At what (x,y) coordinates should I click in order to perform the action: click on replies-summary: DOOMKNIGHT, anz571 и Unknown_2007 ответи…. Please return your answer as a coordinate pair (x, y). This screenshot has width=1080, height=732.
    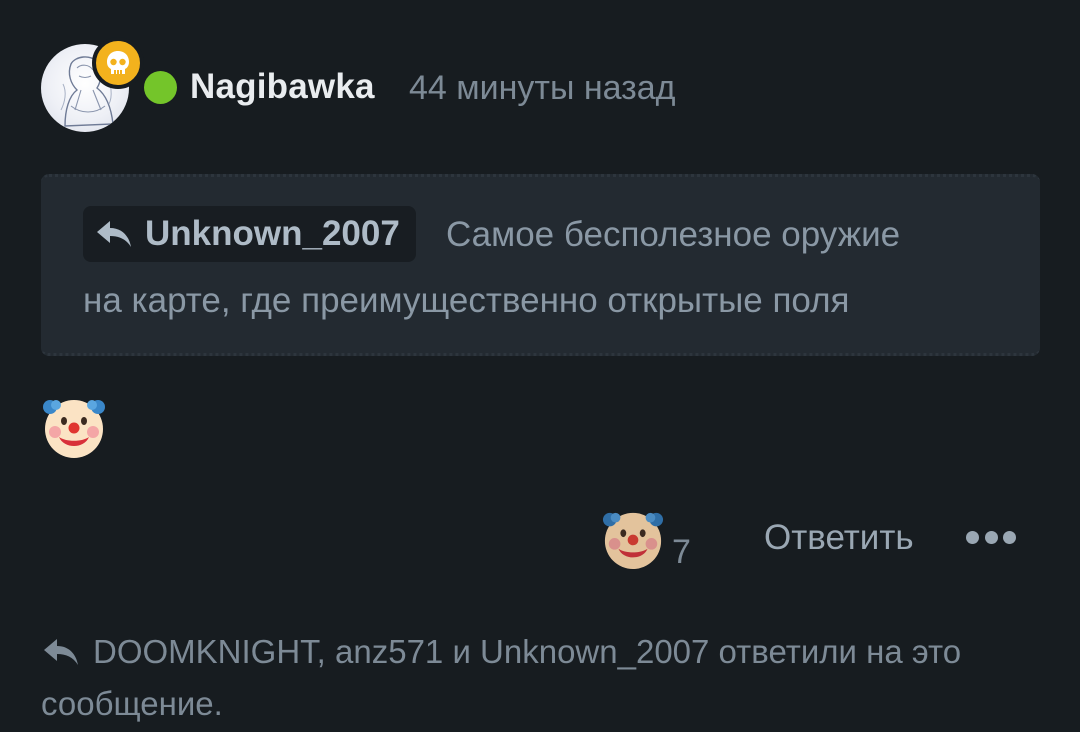
    Looking at the image, I should click on (541, 678).